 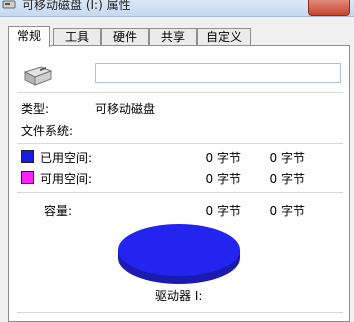 What do you see at coordinates (287, 179) in the screenshot?
I see `free-space-size: 0 字节` at bounding box center [287, 179].